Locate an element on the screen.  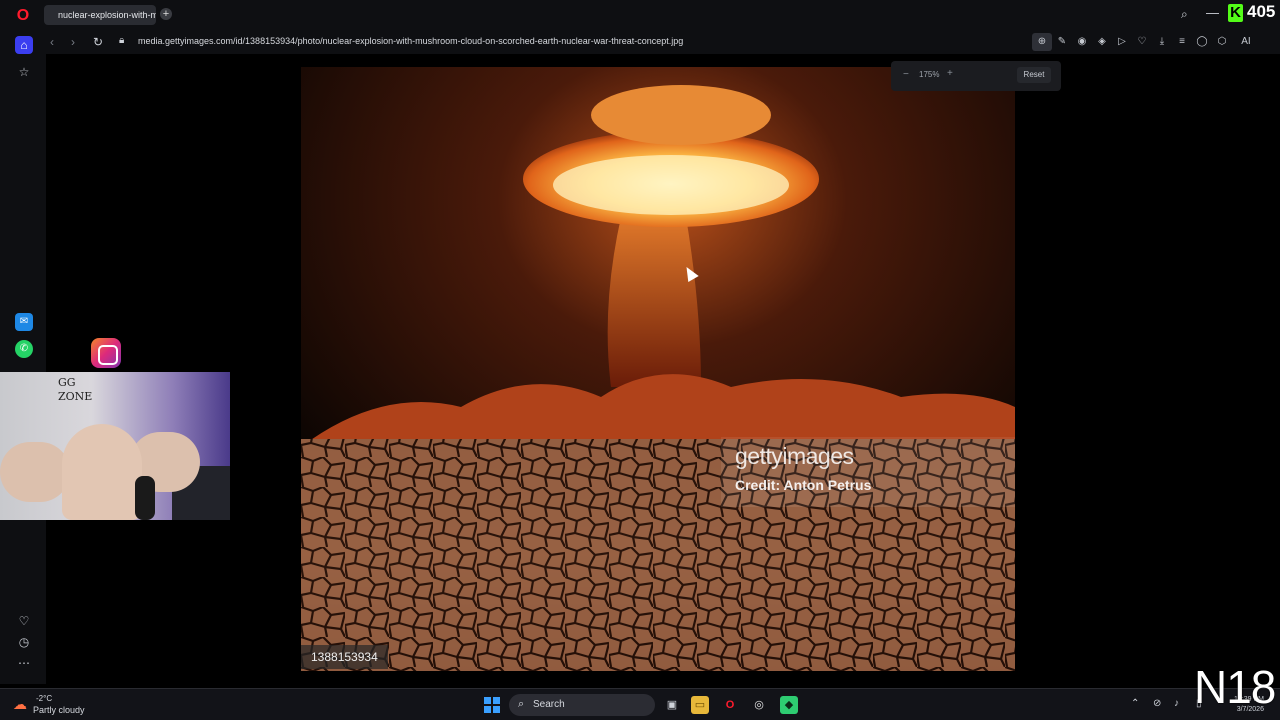
extensions-icon: ⬡ is located at coordinates (1222, 42).